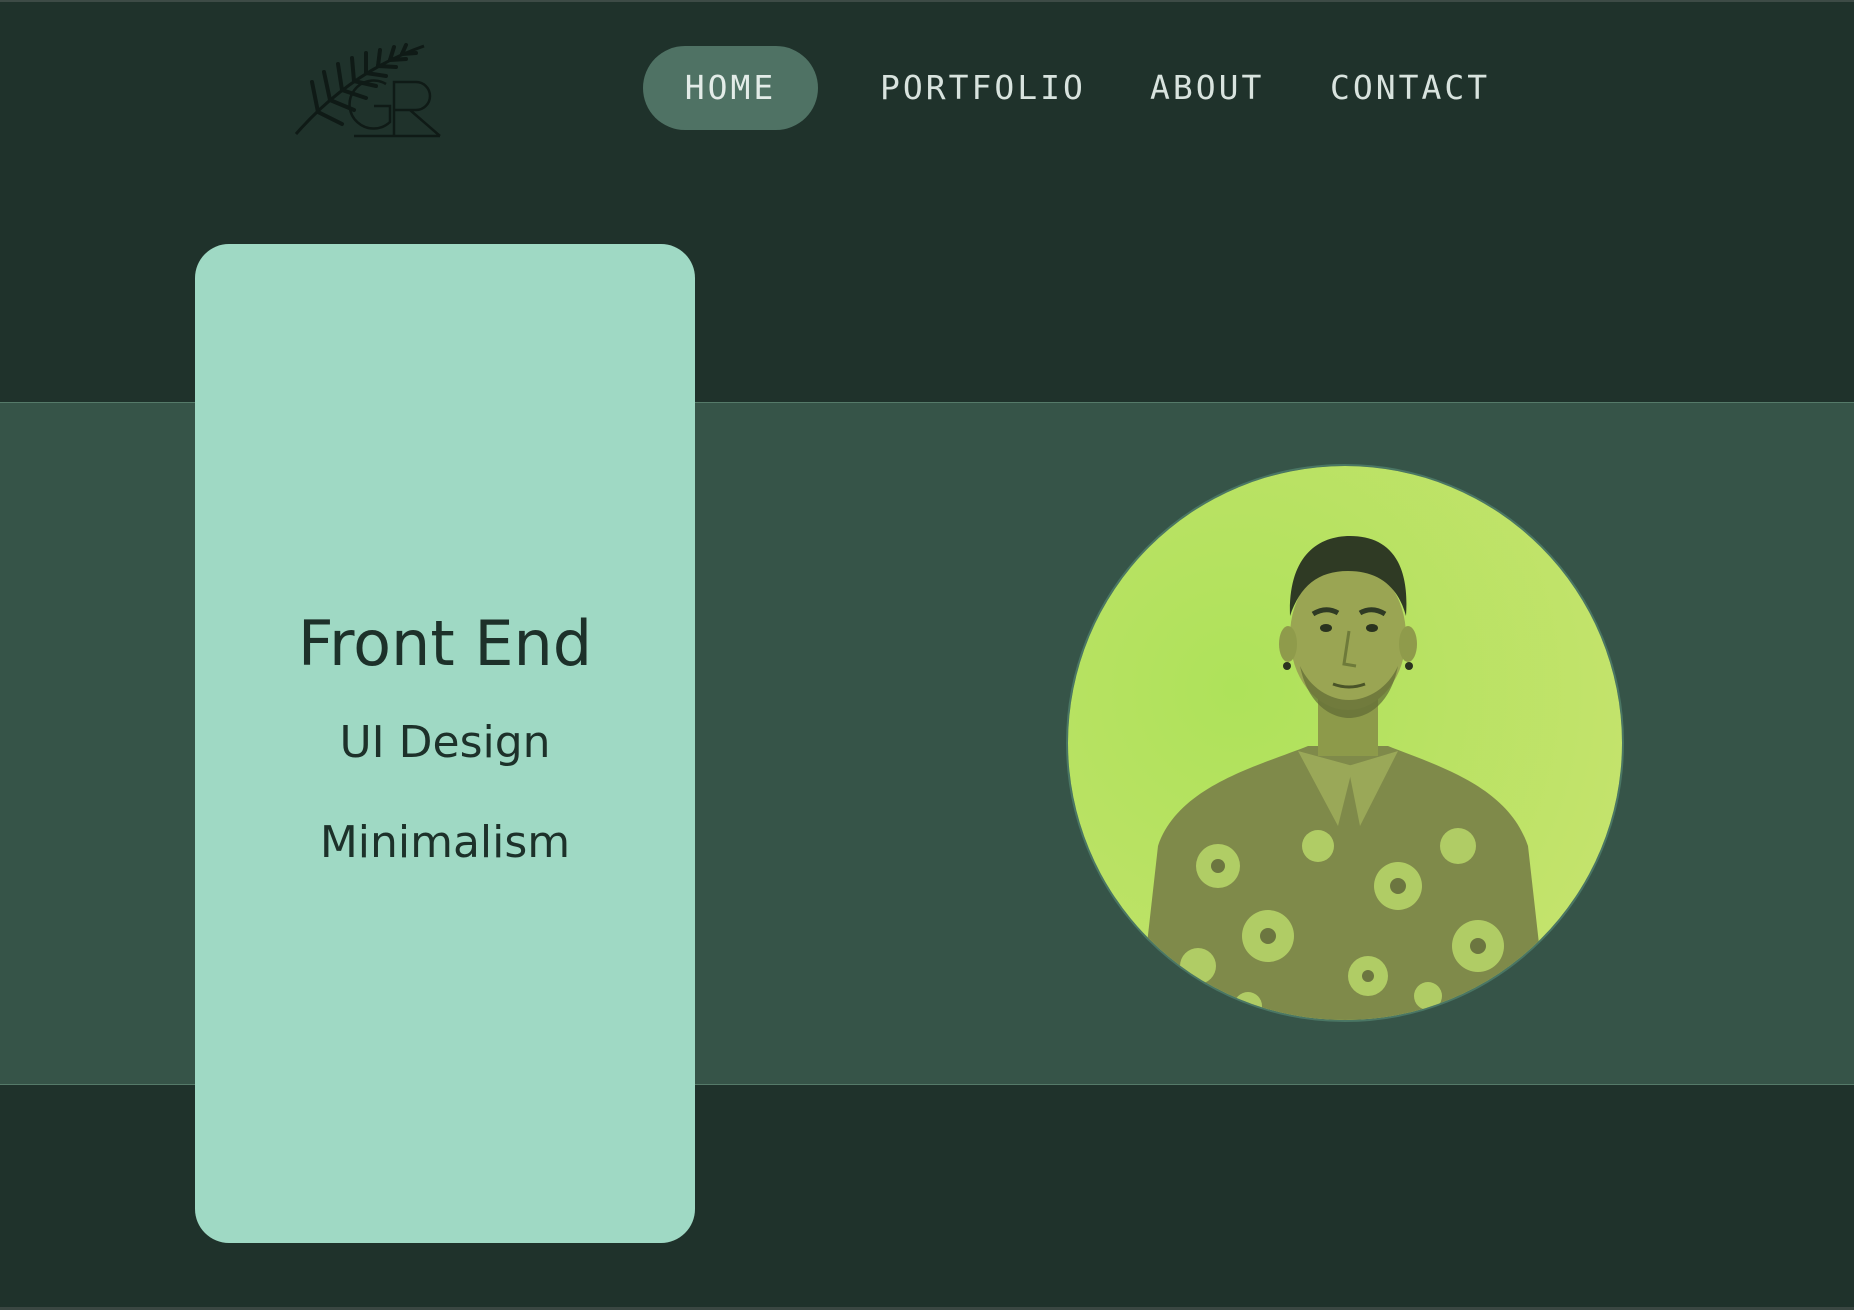  I want to click on nav-home: HOME, so click(730, 88).